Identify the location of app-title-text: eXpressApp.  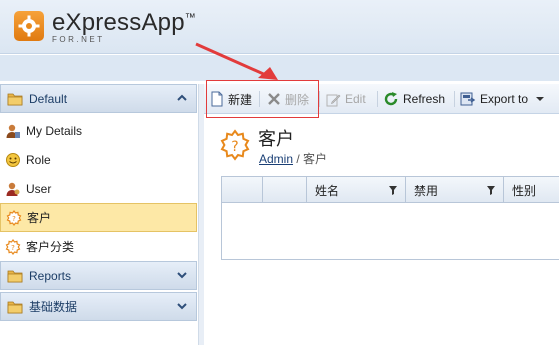
(118, 22).